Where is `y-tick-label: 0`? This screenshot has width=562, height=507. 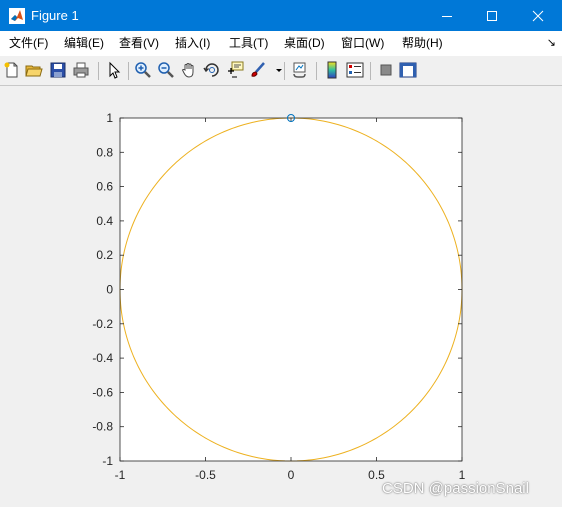
y-tick-label: 0 is located at coordinates (109, 290).